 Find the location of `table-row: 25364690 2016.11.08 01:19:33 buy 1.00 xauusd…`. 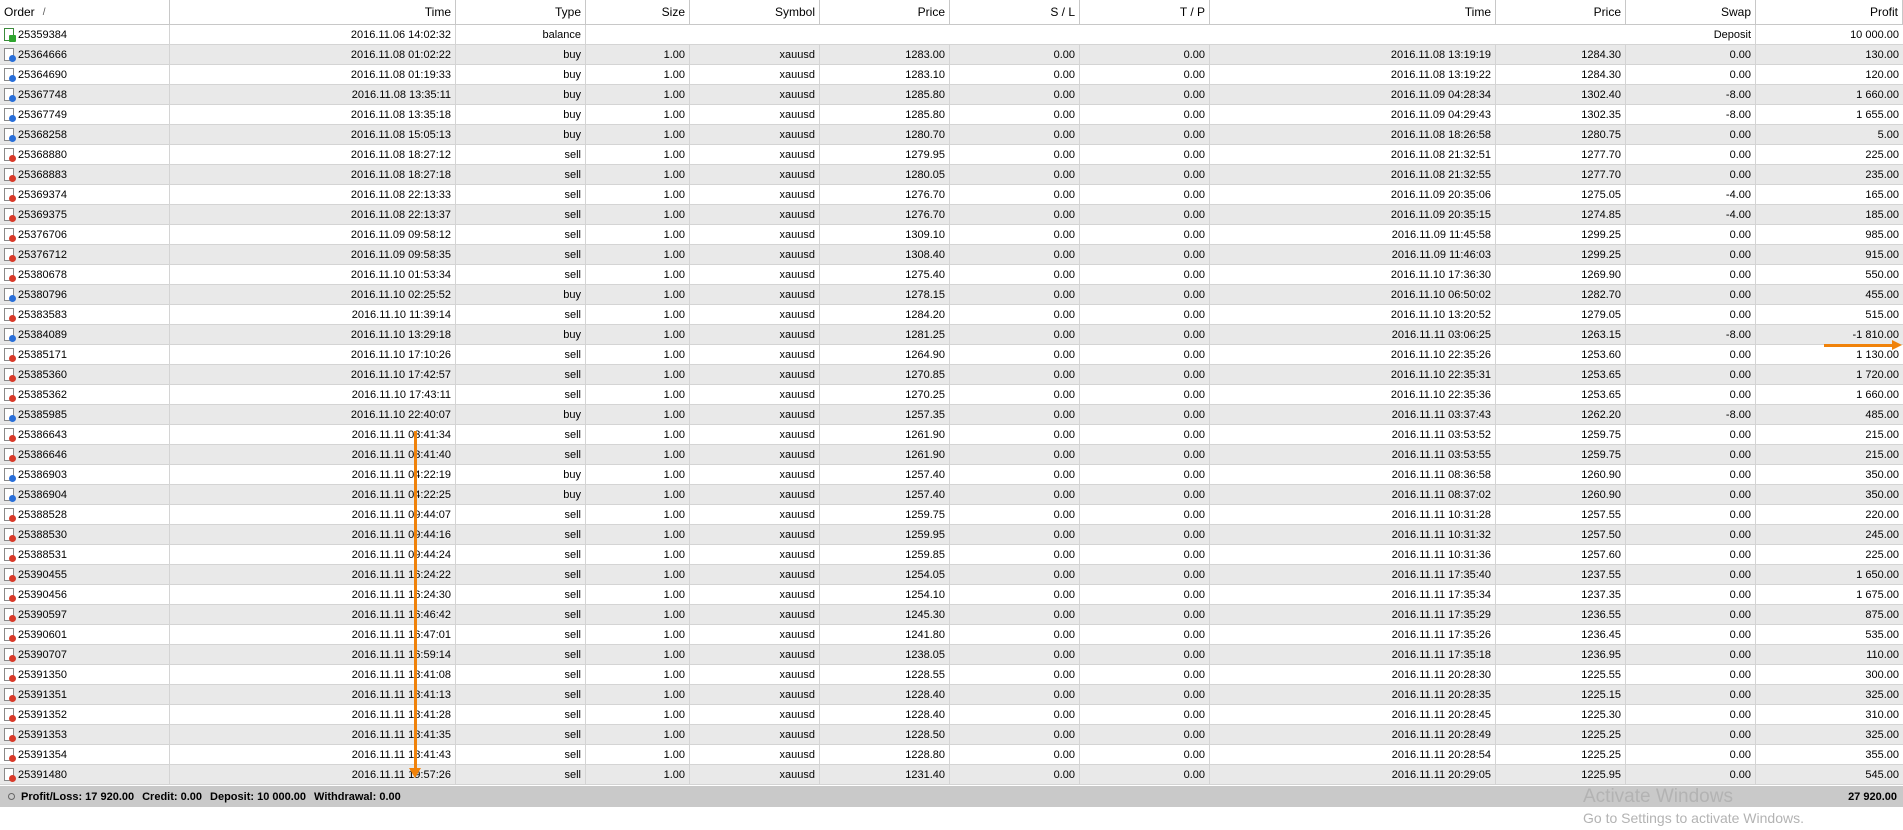

table-row: 25364690 2016.11.08 01:19:33 buy 1.00 xauusd… is located at coordinates (951, 75).